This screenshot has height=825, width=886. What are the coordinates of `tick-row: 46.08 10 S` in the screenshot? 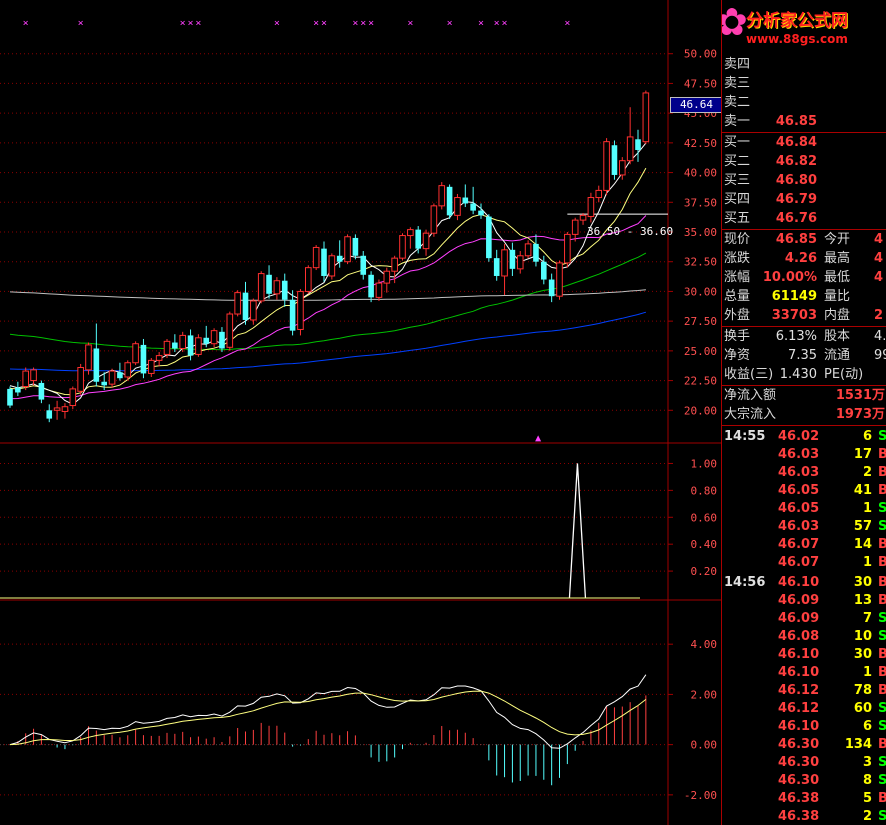 It's located at (804, 637).